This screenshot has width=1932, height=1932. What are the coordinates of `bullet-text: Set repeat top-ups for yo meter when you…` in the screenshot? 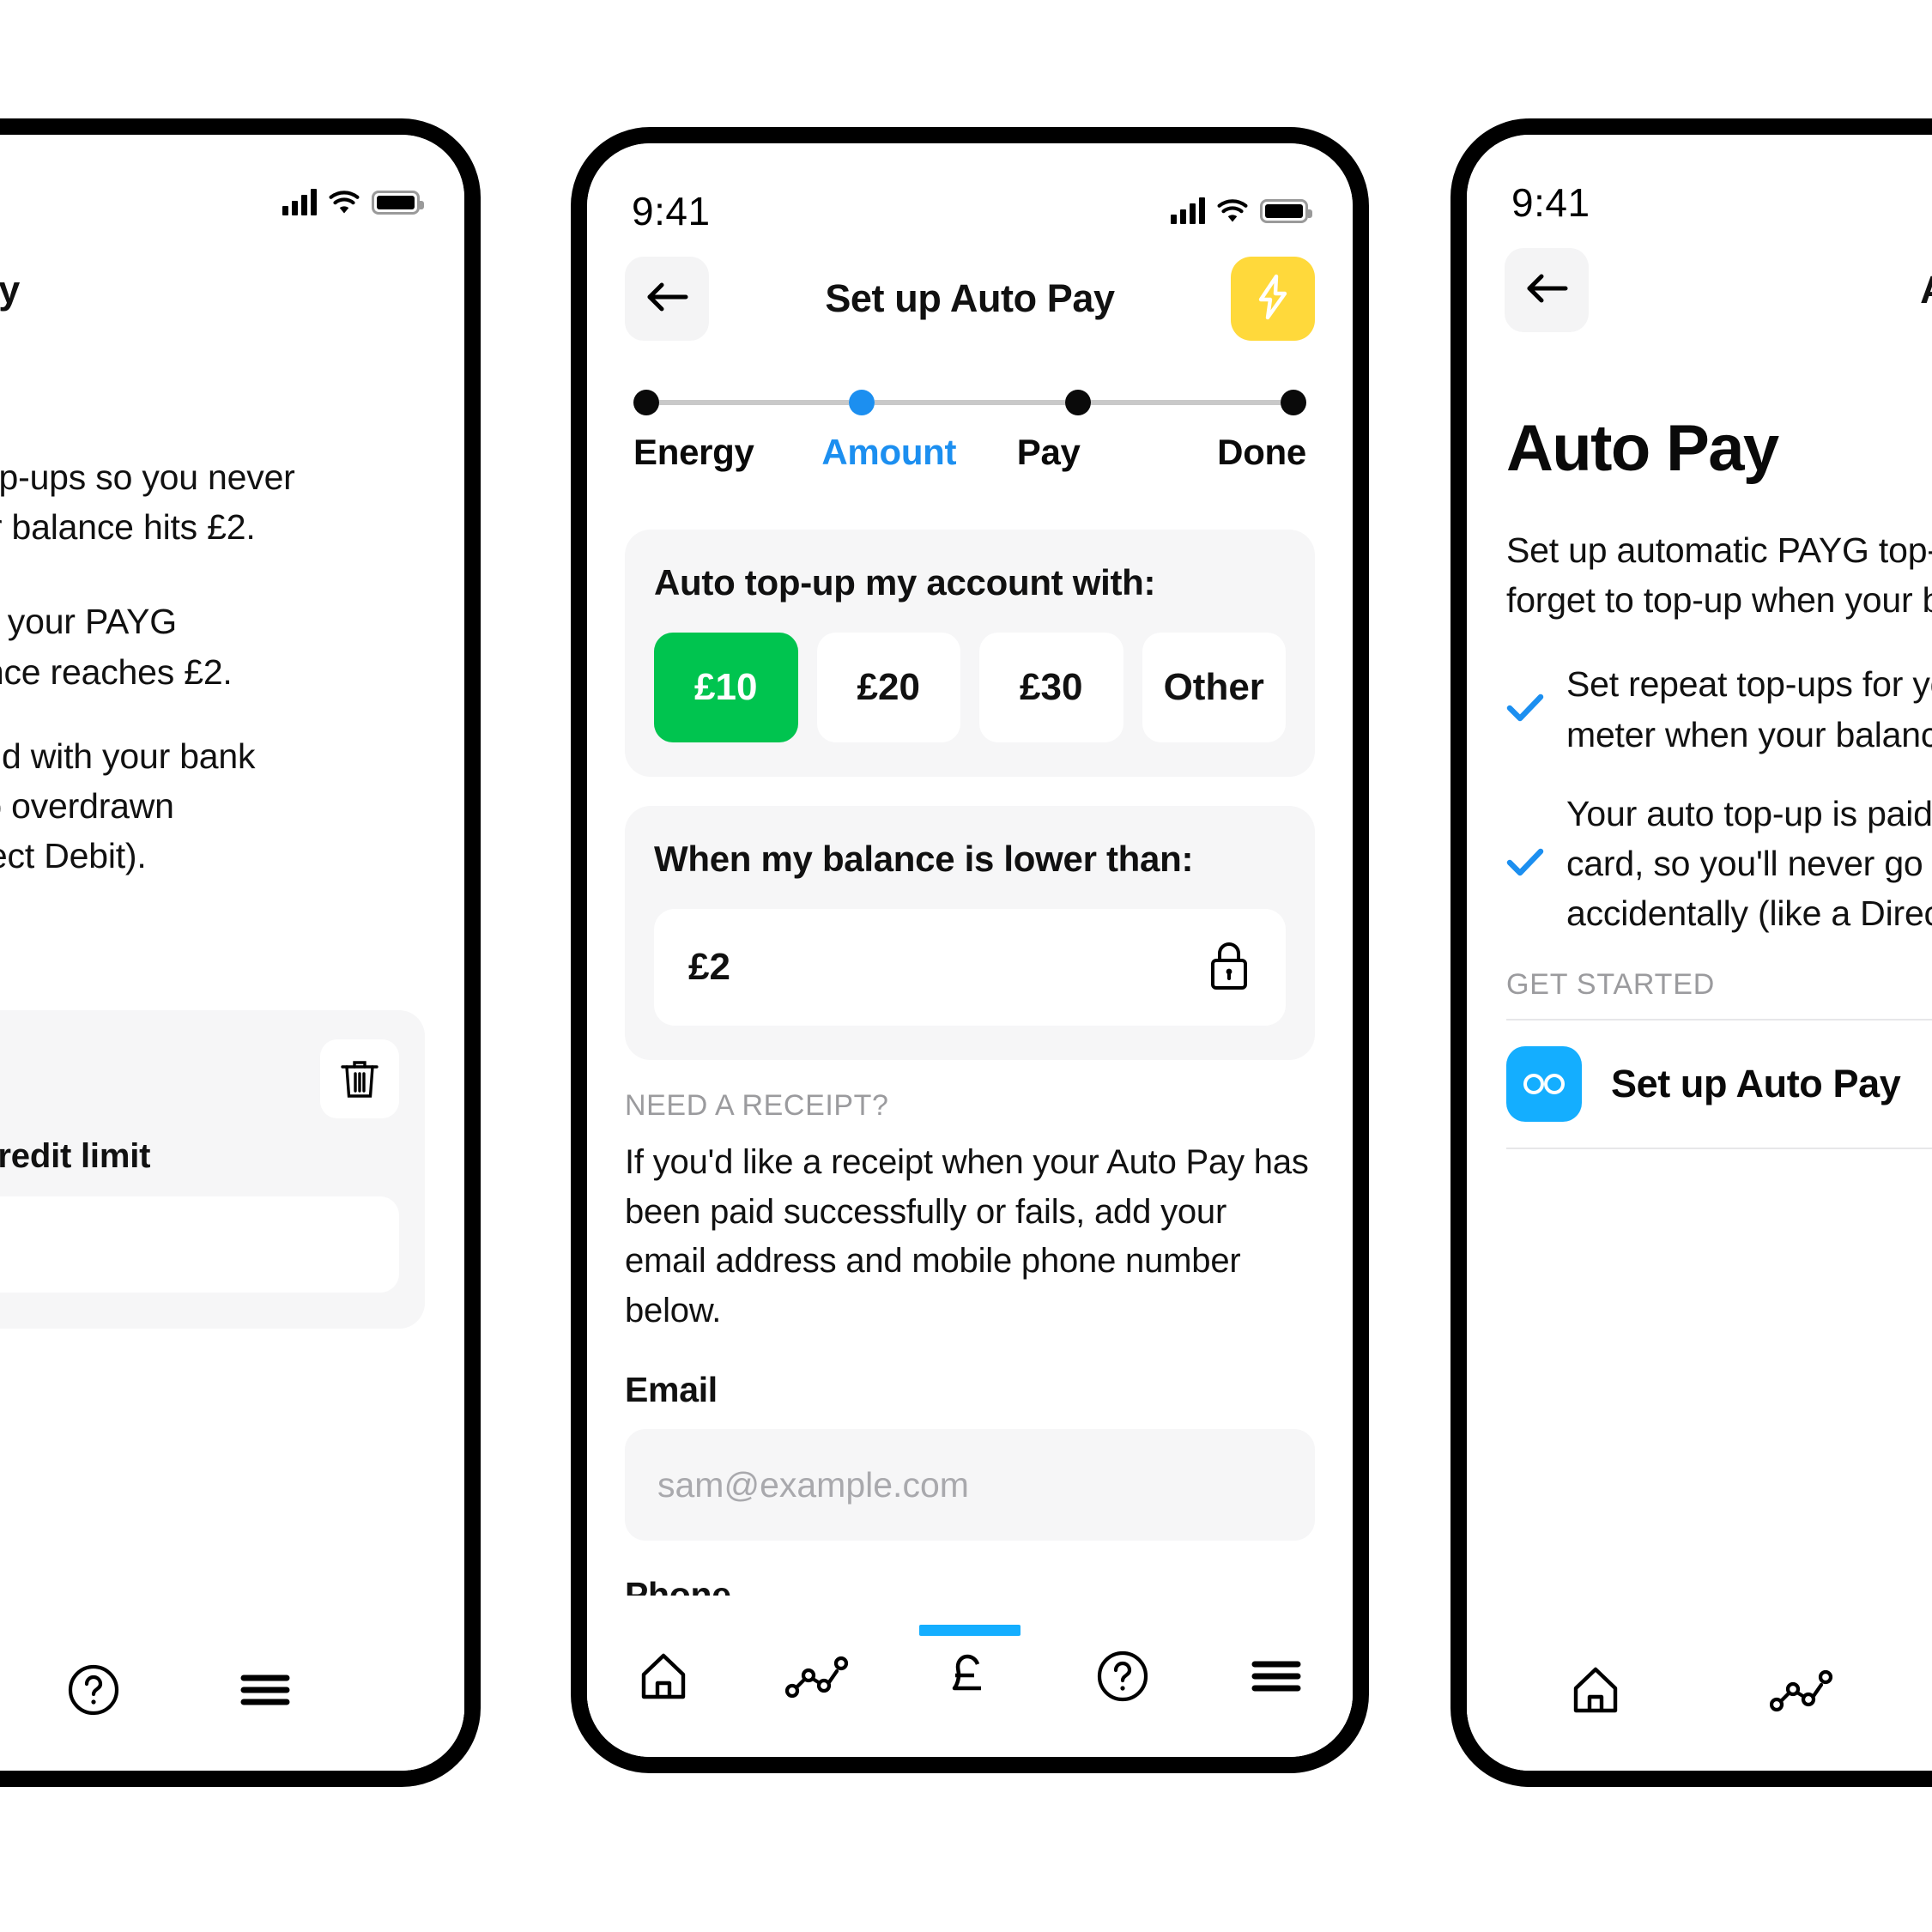 It's located at (1749, 709).